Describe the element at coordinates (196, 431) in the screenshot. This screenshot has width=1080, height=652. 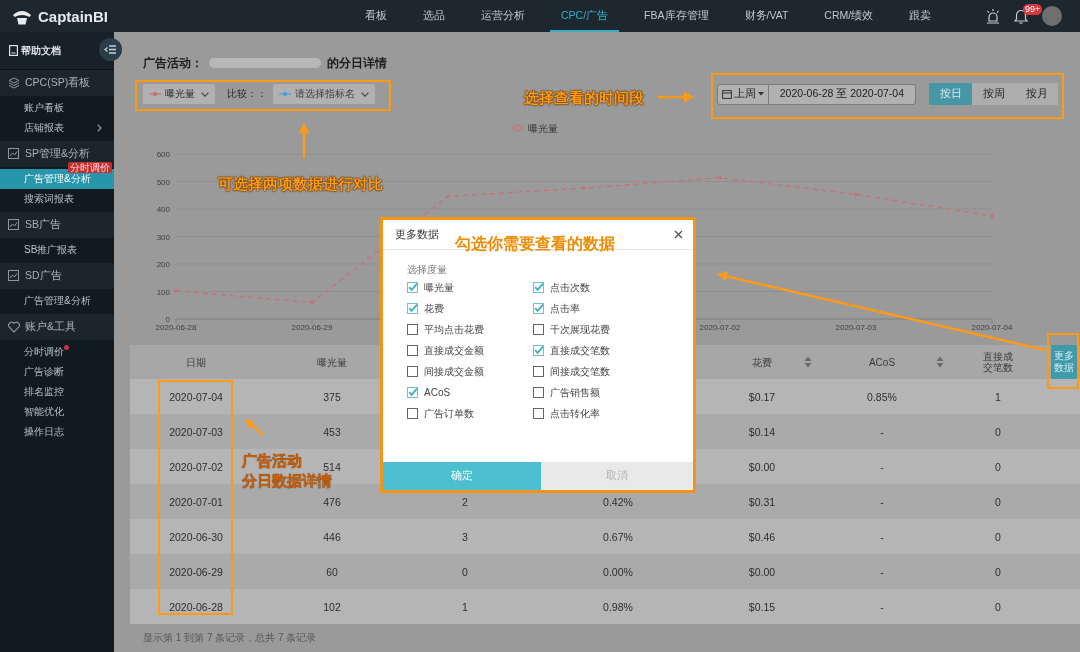
I see `table-cell: 2020-07-03` at that location.